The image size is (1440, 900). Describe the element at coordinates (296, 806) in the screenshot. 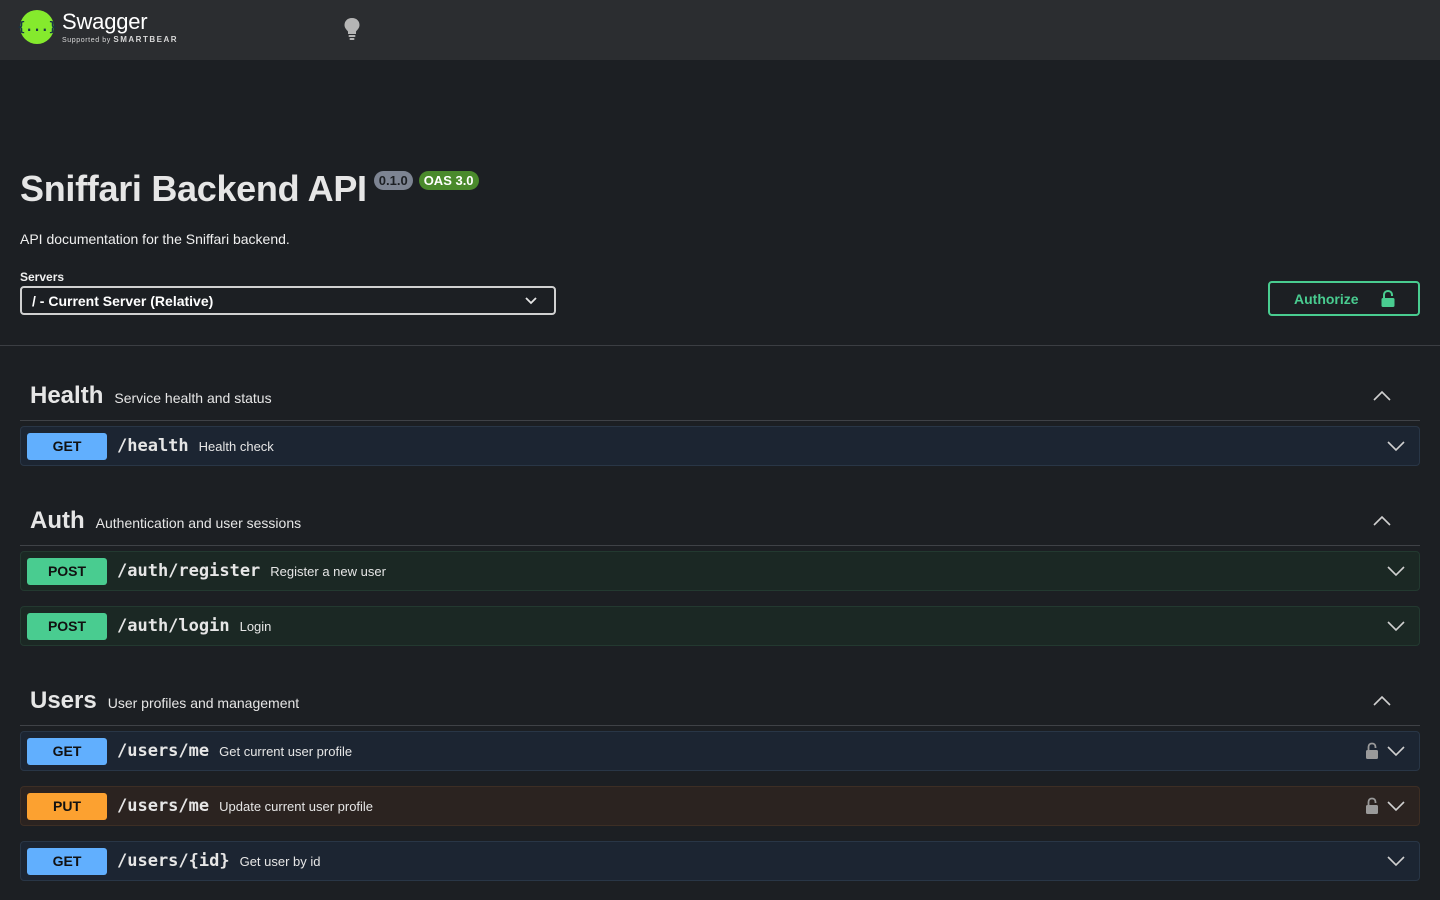

I see `operation-summary: Update current user profile` at that location.